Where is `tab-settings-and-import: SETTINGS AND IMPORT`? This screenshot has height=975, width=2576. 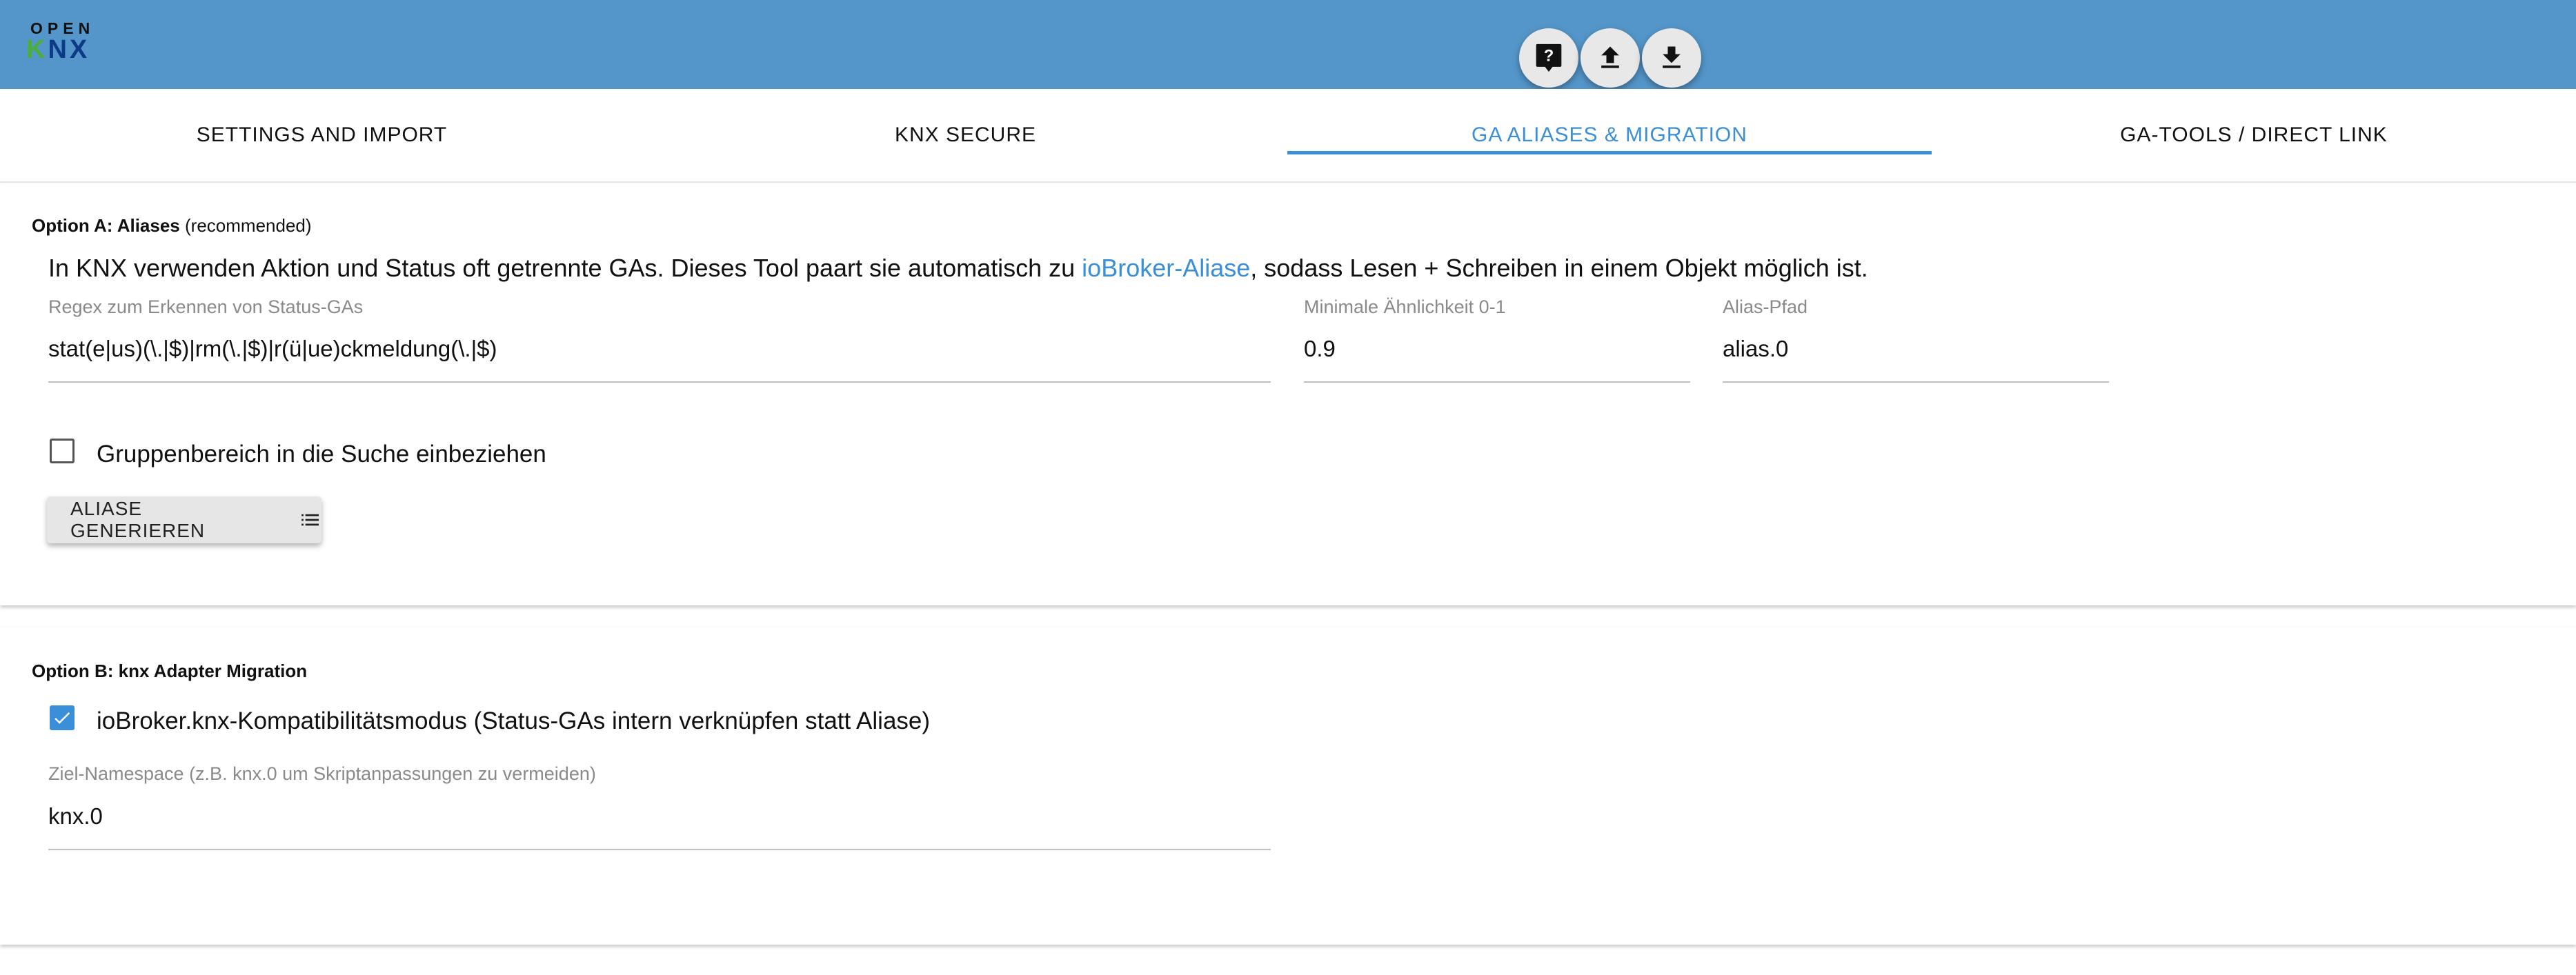 tab-settings-and-import: SETTINGS AND IMPORT is located at coordinates (322, 135).